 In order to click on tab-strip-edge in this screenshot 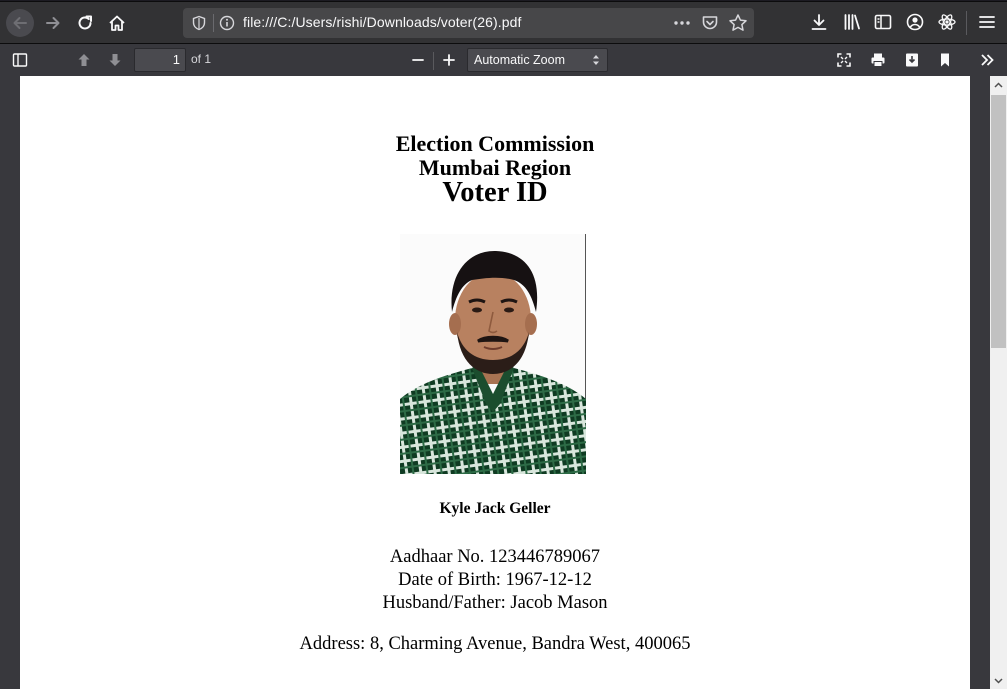, I will do `click(503, 1)`.